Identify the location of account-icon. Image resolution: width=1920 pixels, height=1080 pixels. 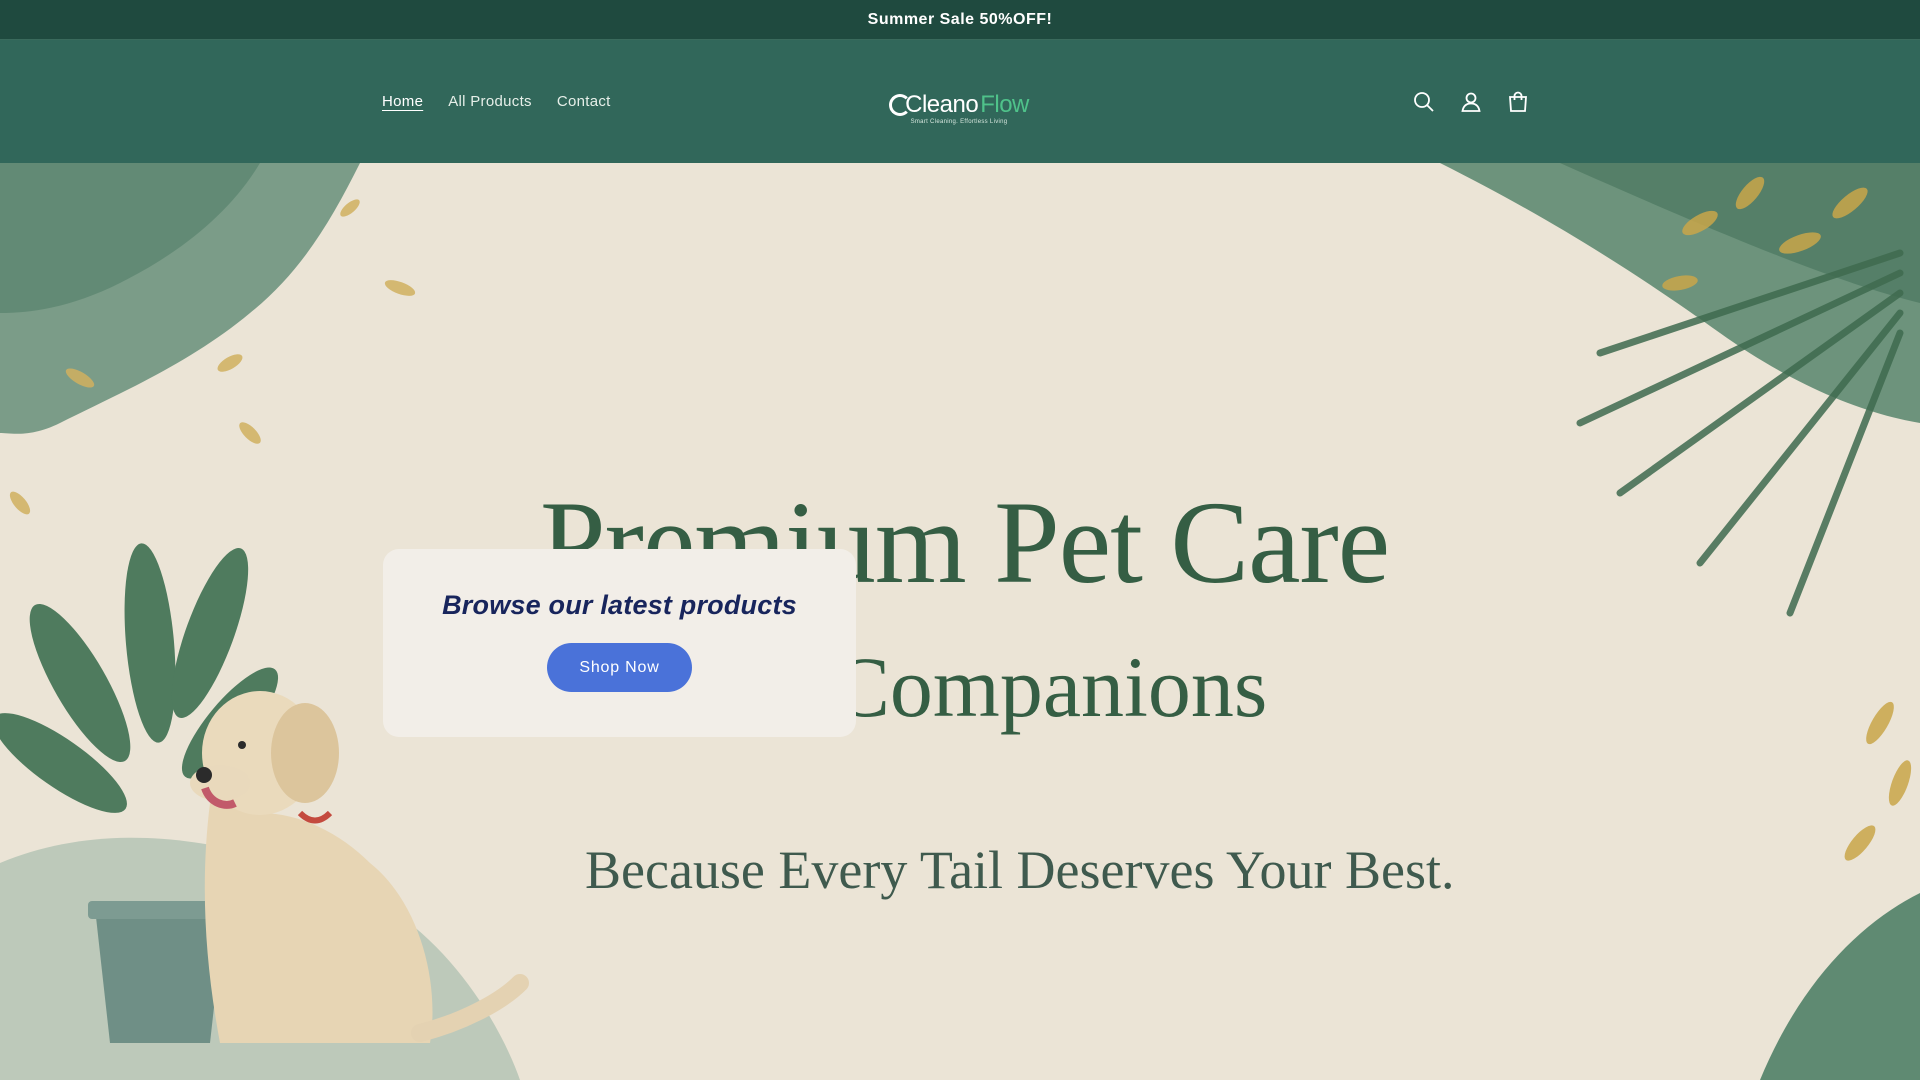
(1470, 101).